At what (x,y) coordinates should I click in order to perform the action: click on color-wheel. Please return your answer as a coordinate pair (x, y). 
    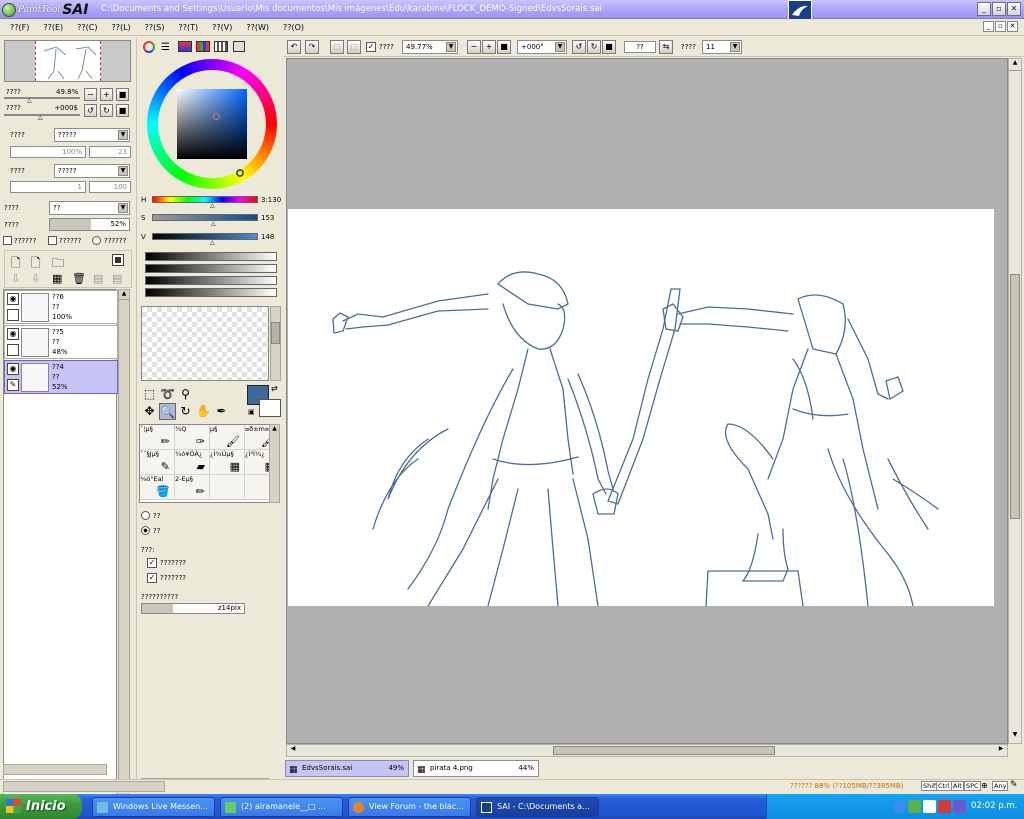
    Looking at the image, I should click on (212, 124).